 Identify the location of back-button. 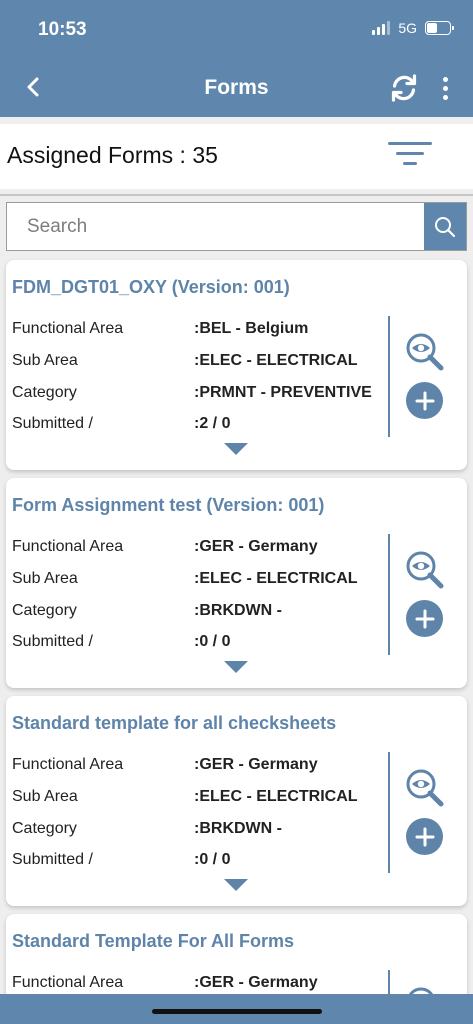
(33, 87).